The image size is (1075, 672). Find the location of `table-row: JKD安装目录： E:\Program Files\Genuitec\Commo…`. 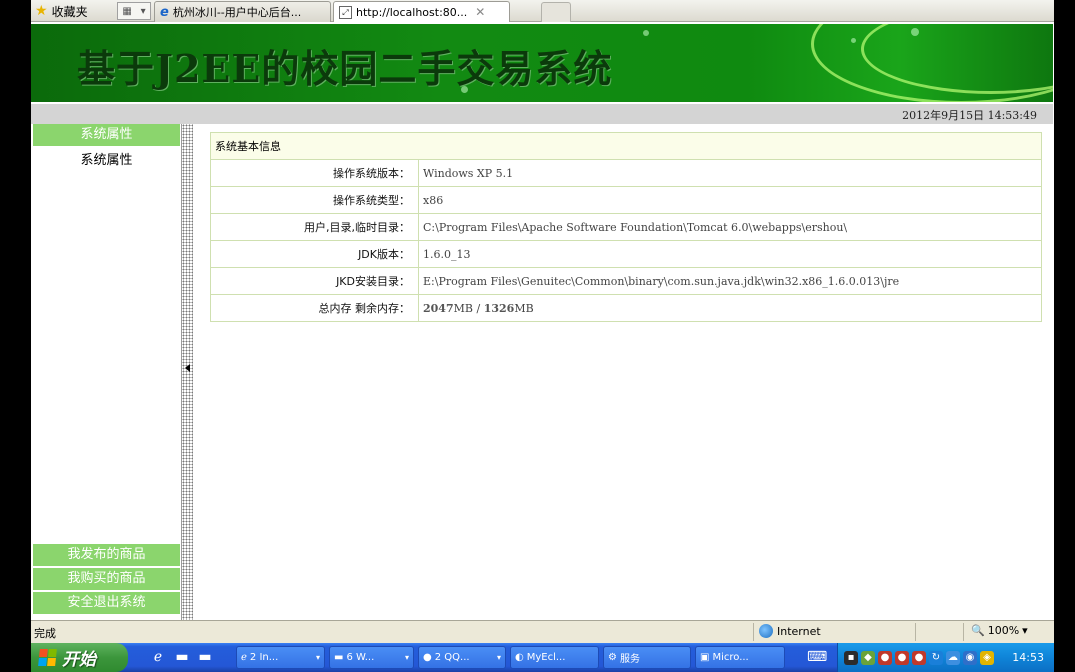

table-row: JKD安装目录： E:\Program Files\Genuitec\Commo… is located at coordinates (626, 281).